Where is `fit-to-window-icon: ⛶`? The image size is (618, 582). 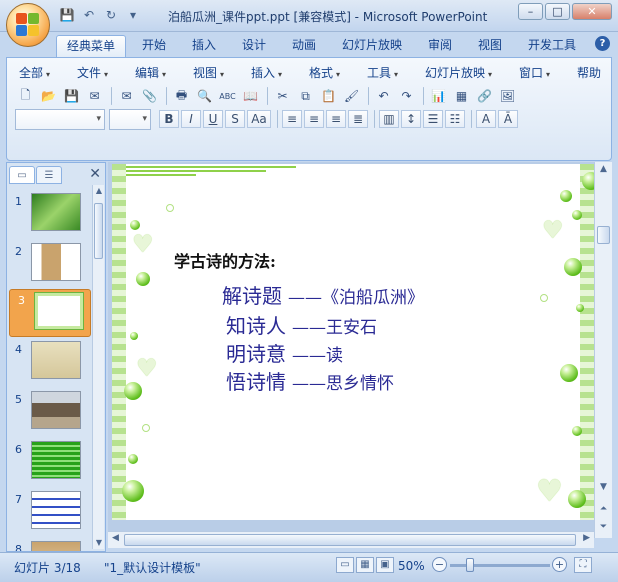 fit-to-window-icon: ⛶ is located at coordinates (583, 565).